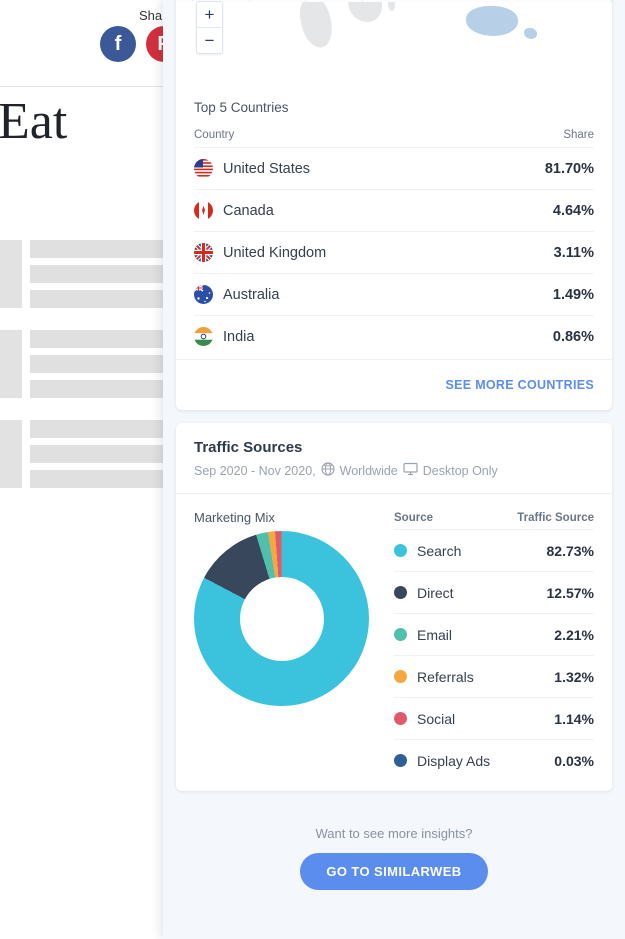  What do you see at coordinates (555, 518) in the screenshot?
I see `col-traffic-source-label: Traffic Source` at bounding box center [555, 518].